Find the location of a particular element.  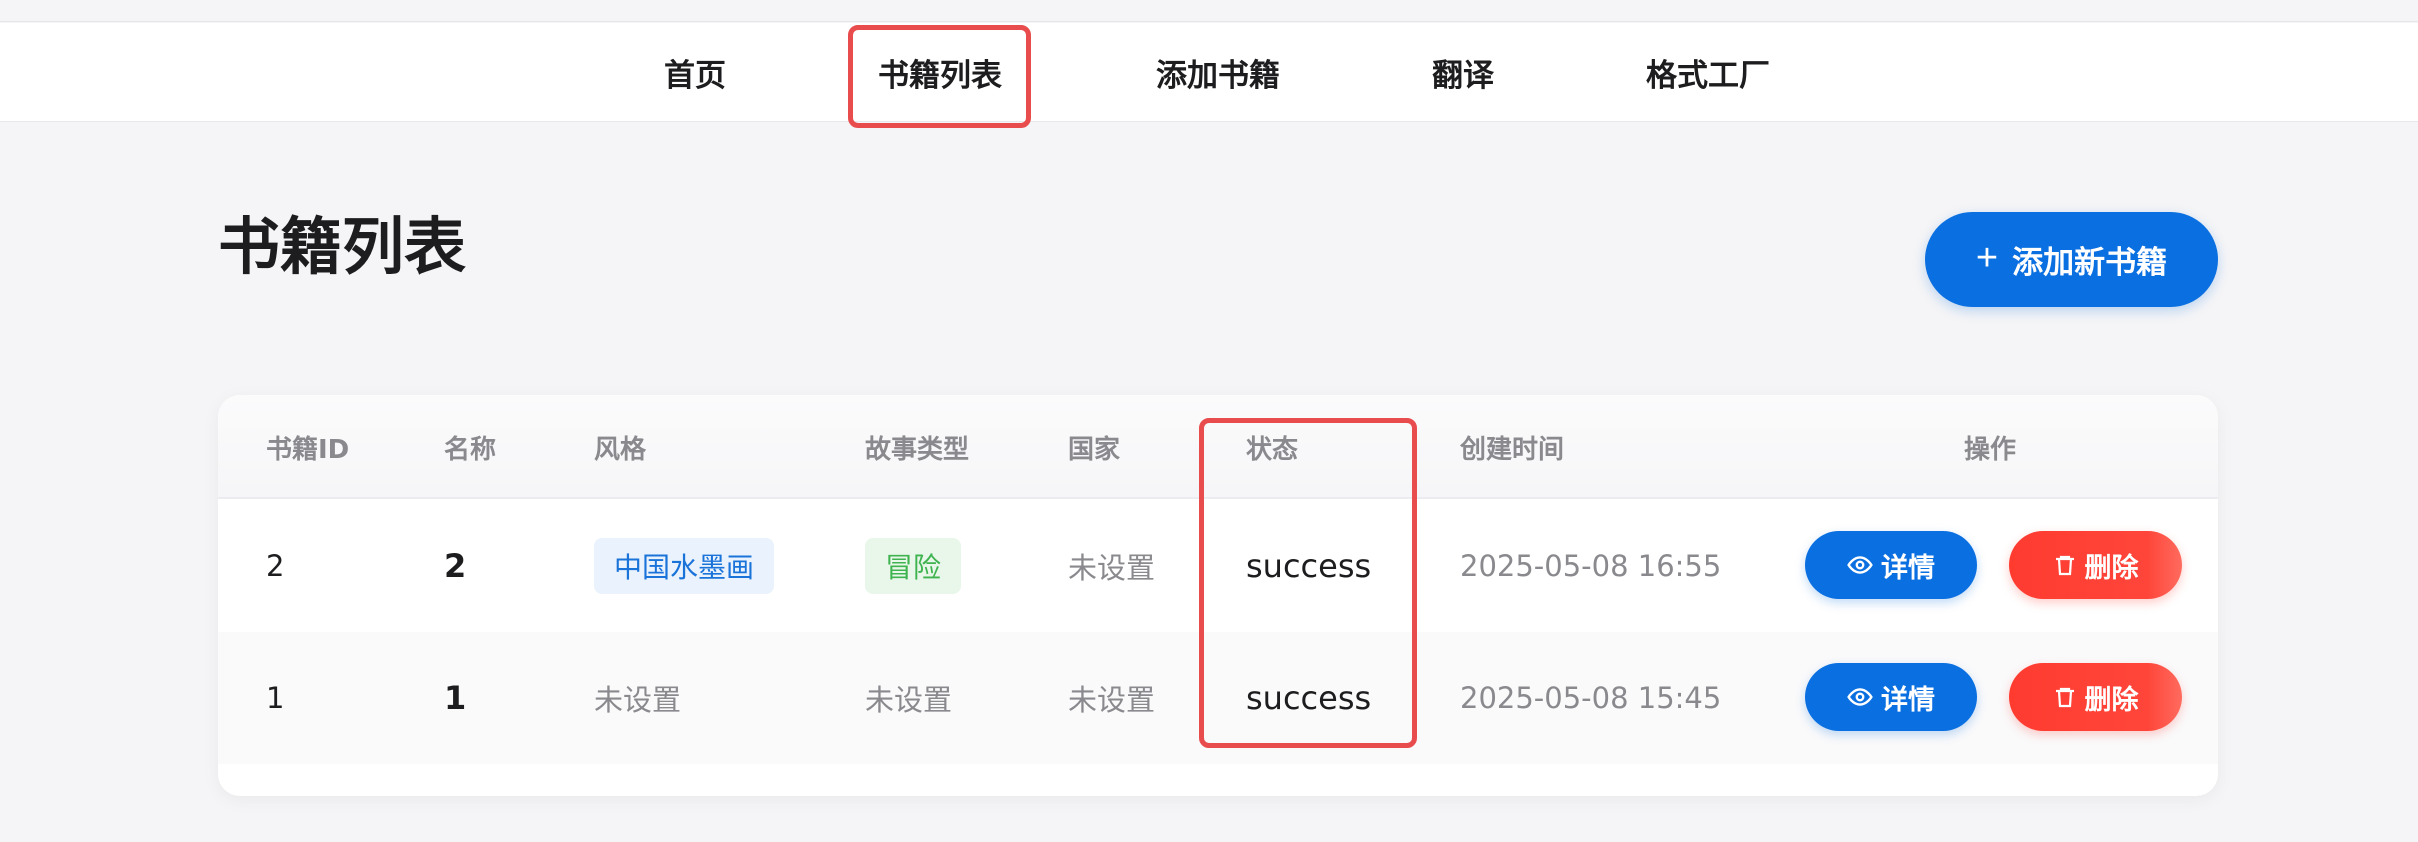

header-story-type: 故事类型 is located at coordinates (917, 449).